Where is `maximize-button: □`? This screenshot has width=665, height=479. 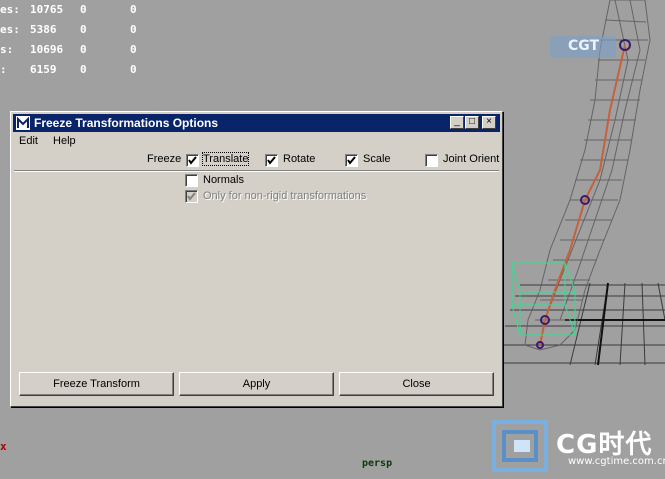 maximize-button: □ is located at coordinates (472, 122).